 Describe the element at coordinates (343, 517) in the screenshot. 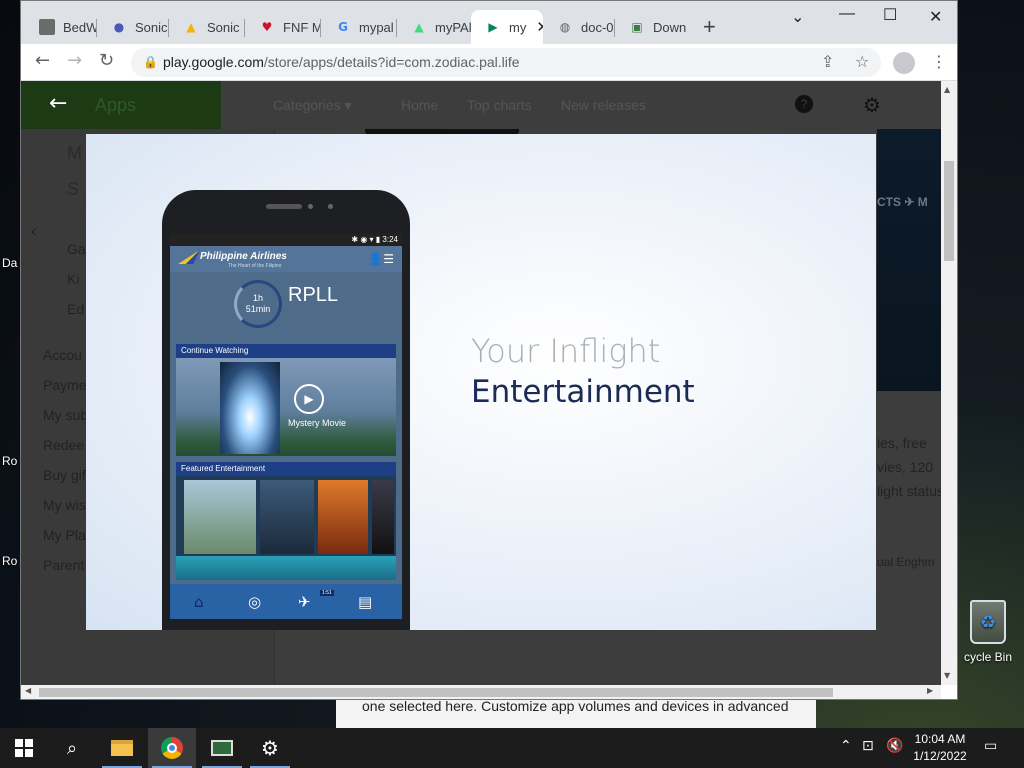

I see `fire-thumbnail` at that location.